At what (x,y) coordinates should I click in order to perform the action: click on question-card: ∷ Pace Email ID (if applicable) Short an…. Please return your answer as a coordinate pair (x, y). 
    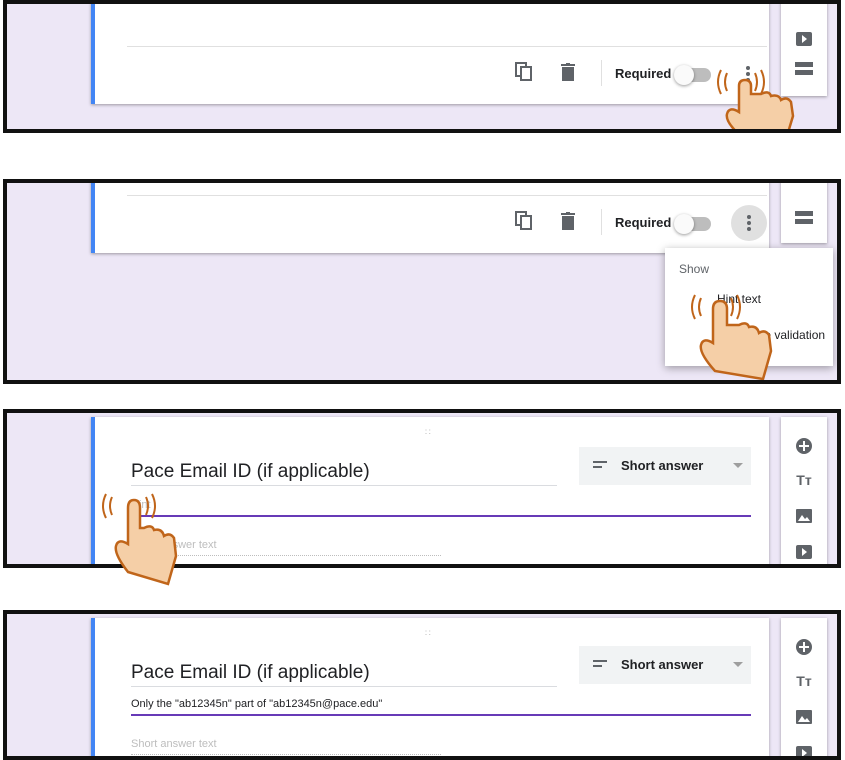
    Looking at the image, I should click on (430, 687).